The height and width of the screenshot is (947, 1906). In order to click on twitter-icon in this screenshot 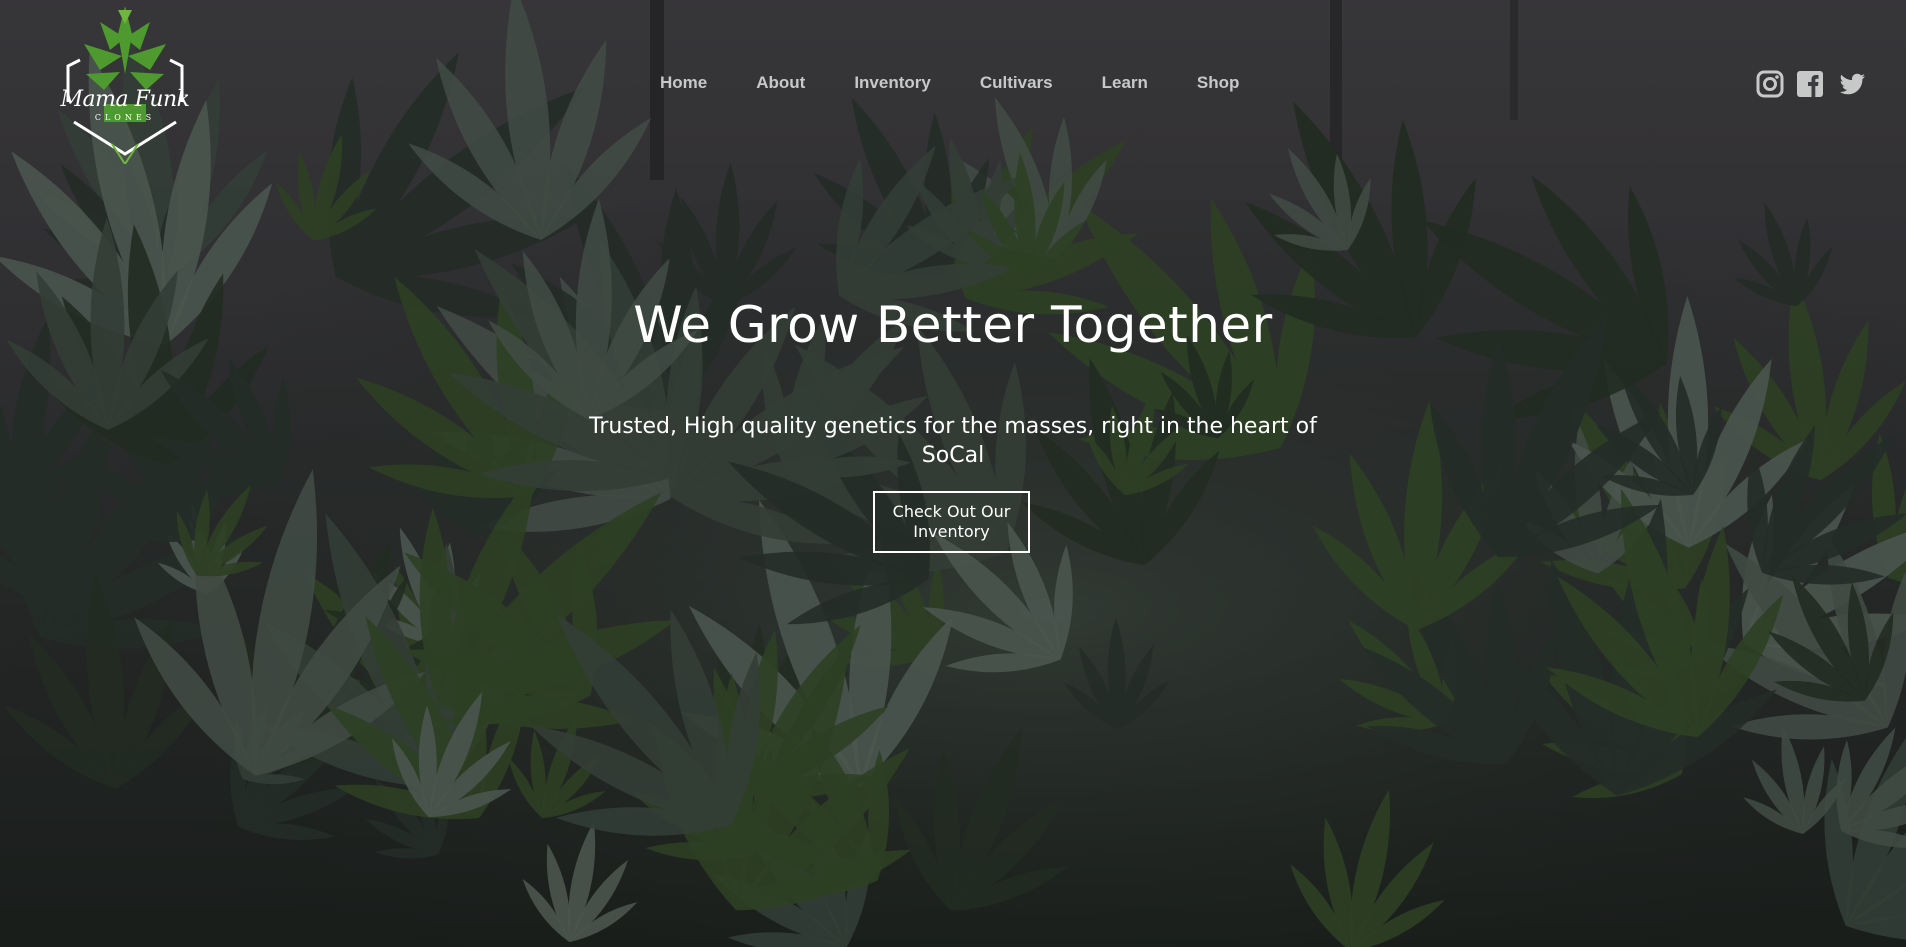, I will do `click(1852, 84)`.